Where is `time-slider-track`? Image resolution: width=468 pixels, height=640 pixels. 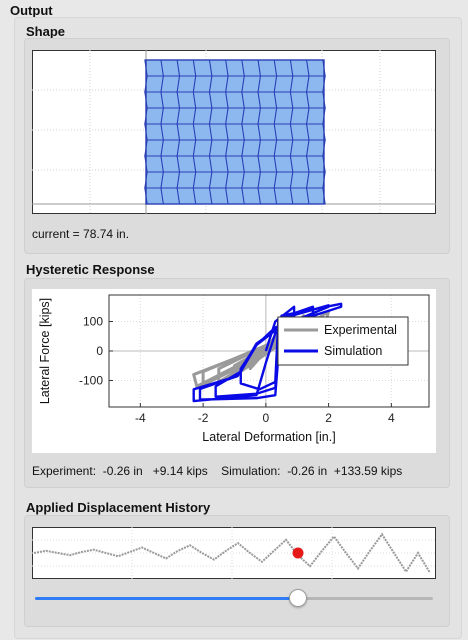
time-slider-track is located at coordinates (234, 598).